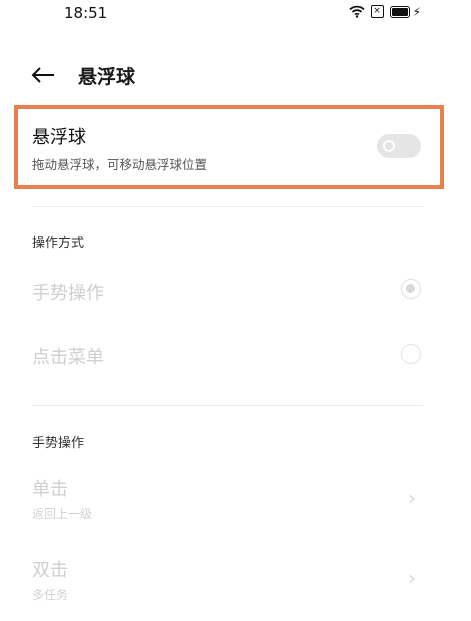  Describe the element at coordinates (50, 569) in the screenshot. I see `gesture-double-tap-label: 双击` at that location.